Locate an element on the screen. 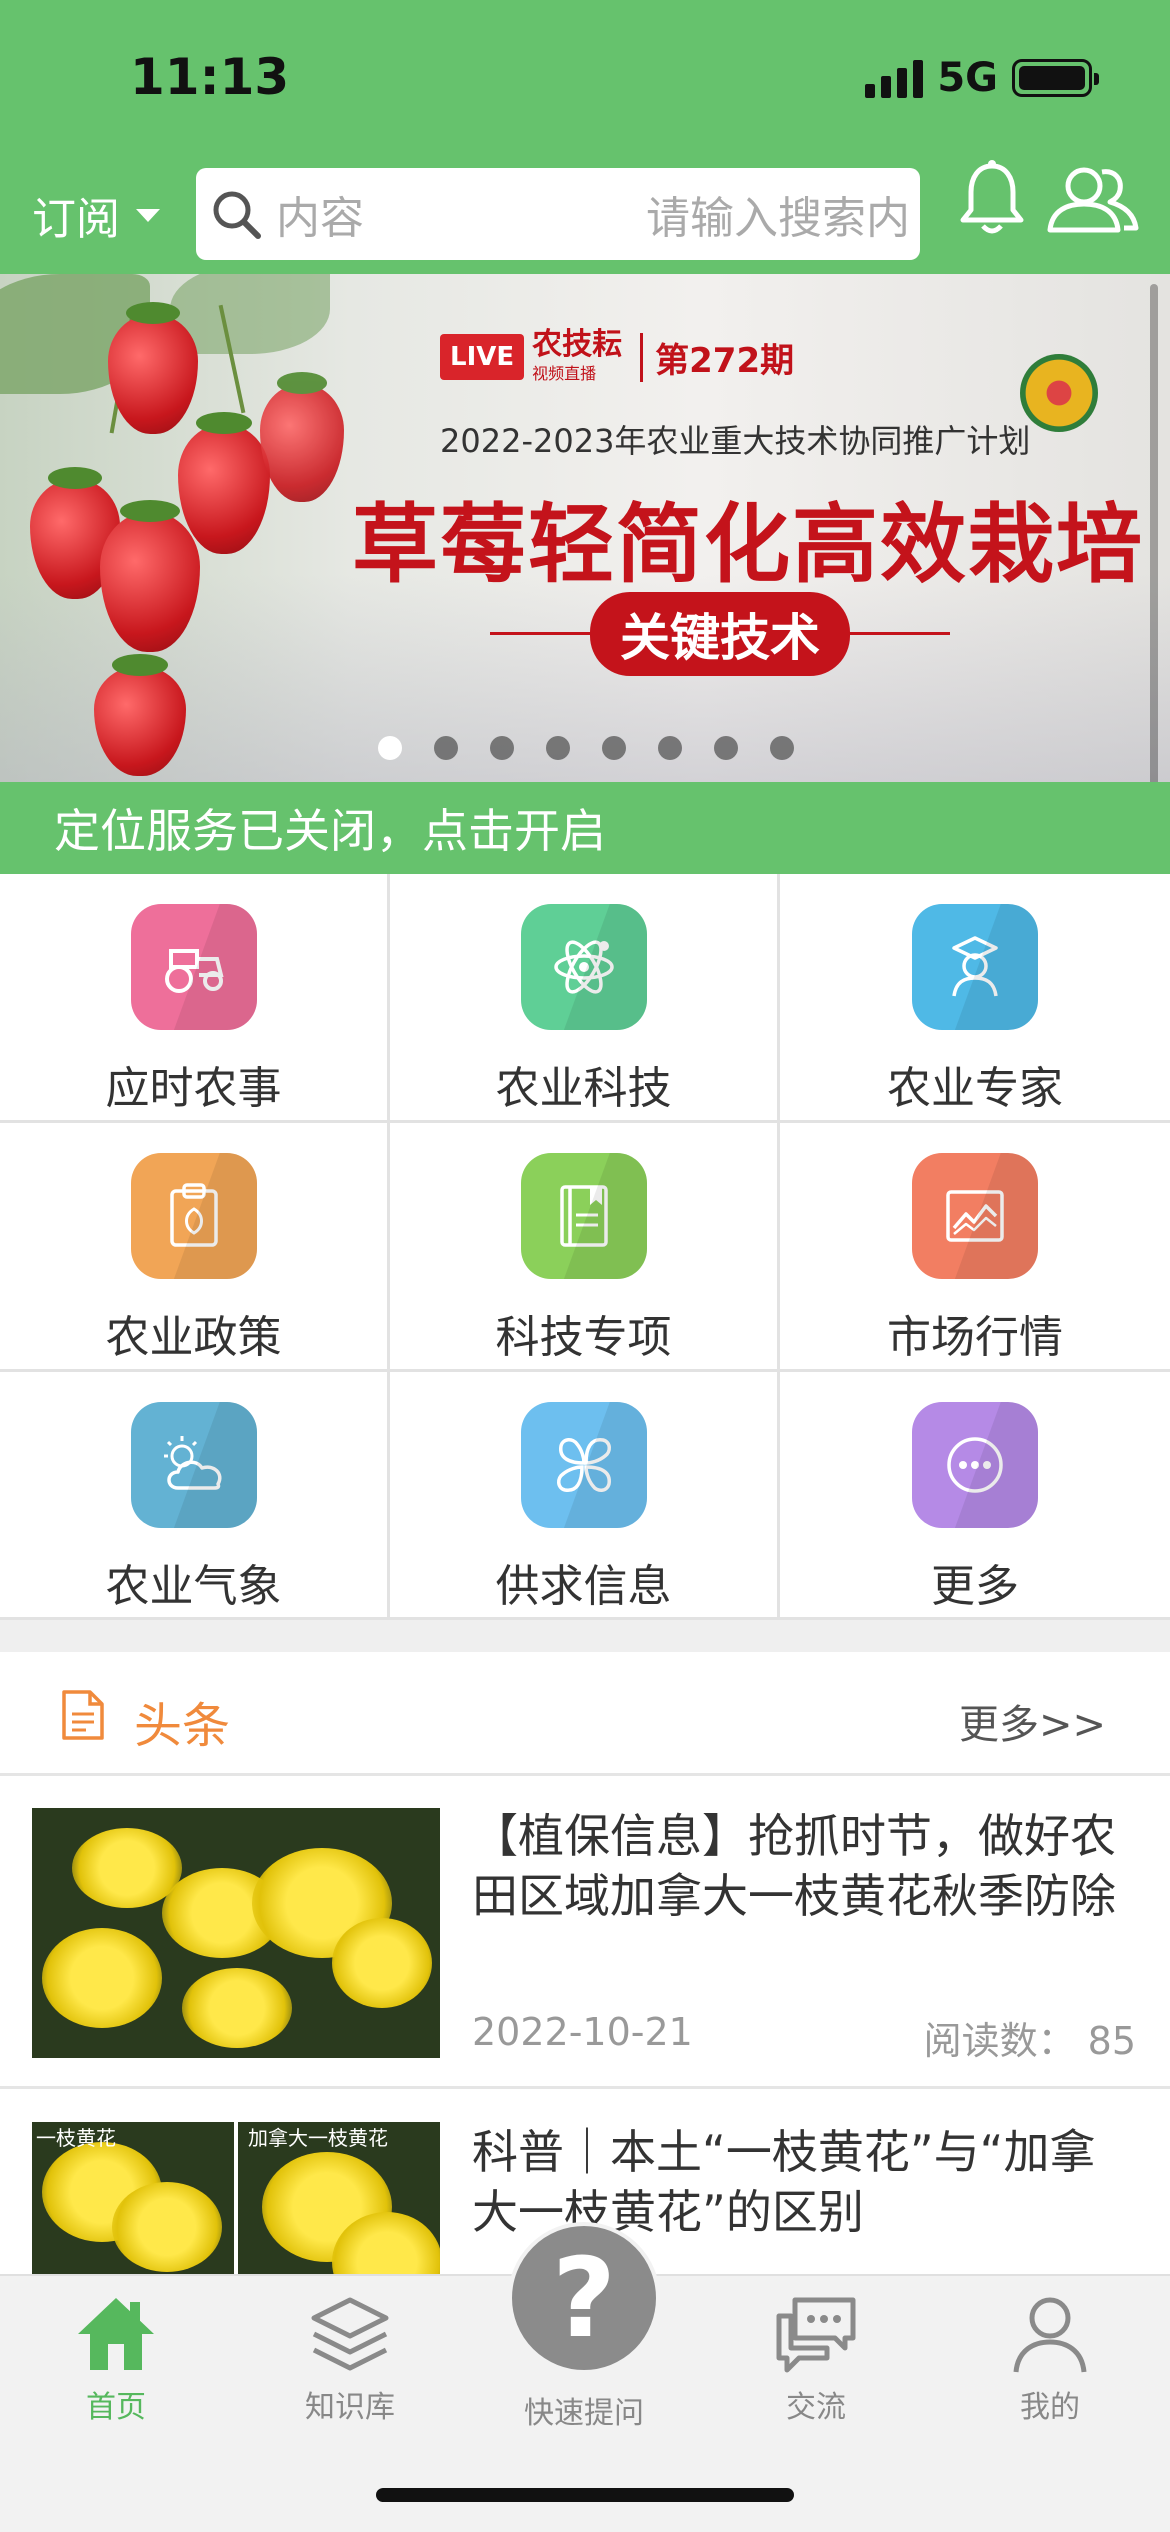 This screenshot has height=2532, width=1170. tab-label: 首页 is located at coordinates (116, 2407).